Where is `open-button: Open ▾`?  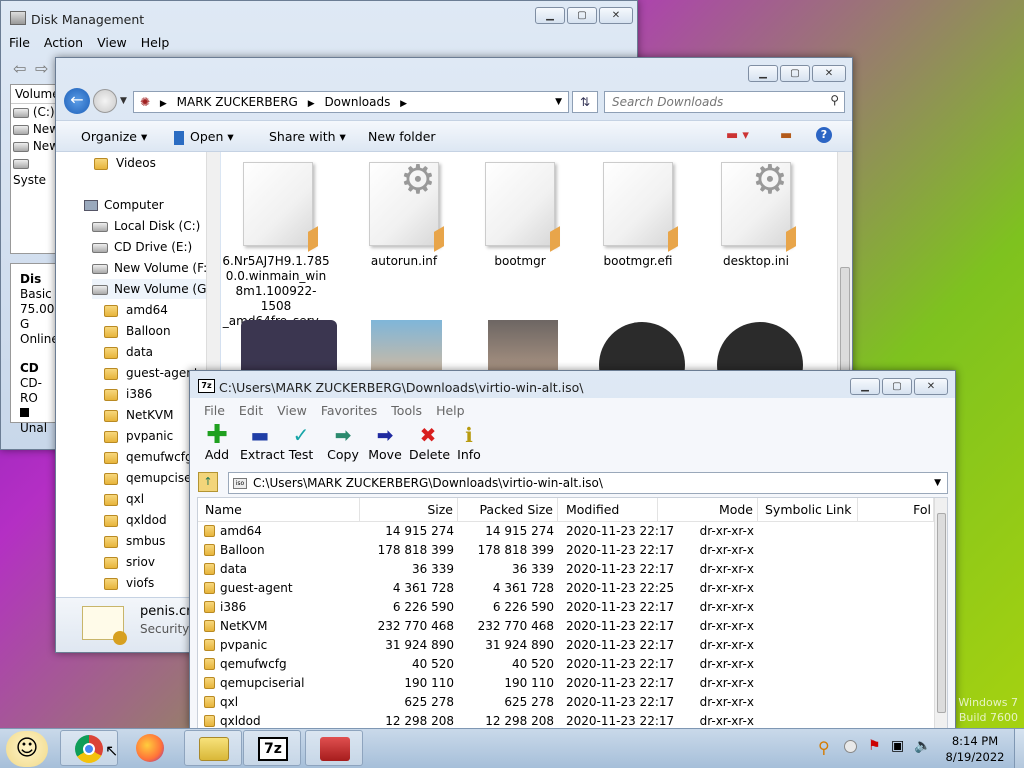
open-button: Open ▾ is located at coordinates (204, 137).